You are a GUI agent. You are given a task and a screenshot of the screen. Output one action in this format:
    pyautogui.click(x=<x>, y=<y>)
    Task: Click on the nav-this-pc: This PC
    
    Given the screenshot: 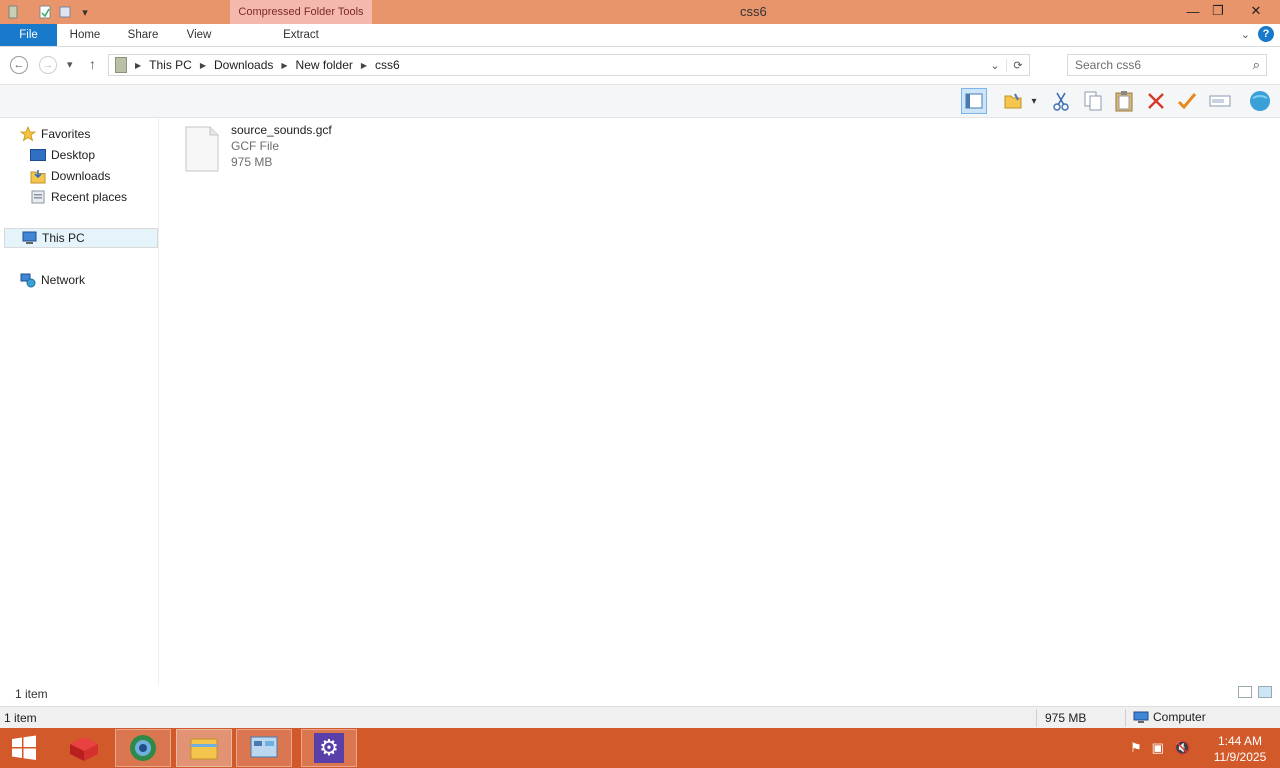 What is the action you would take?
    pyautogui.click(x=81, y=238)
    